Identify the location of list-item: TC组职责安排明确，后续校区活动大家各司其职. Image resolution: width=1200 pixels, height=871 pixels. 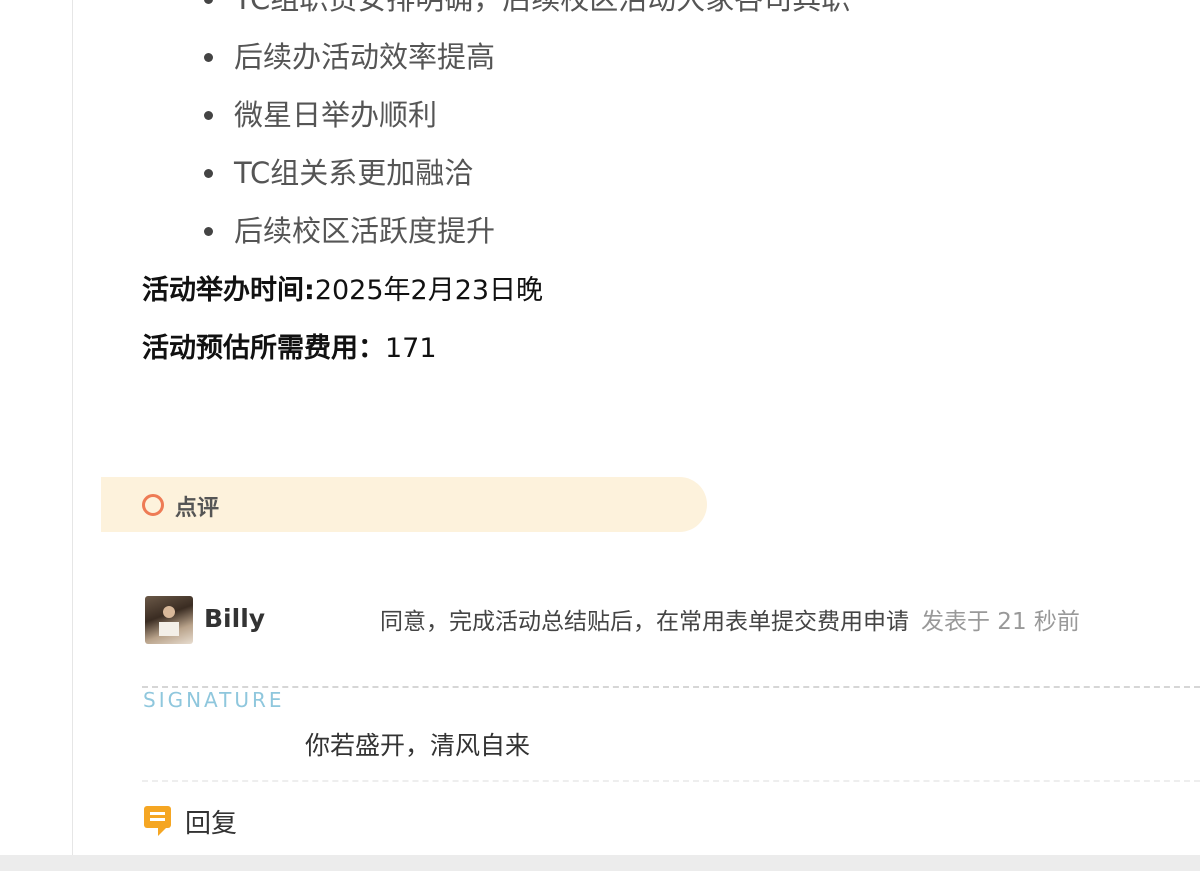
(525, 14).